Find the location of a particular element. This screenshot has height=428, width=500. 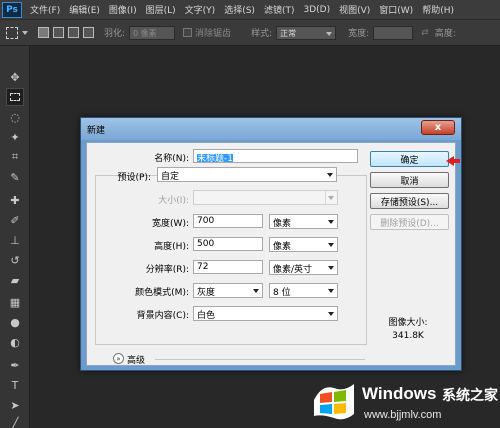

cancel-button: 取消 is located at coordinates (409, 180).